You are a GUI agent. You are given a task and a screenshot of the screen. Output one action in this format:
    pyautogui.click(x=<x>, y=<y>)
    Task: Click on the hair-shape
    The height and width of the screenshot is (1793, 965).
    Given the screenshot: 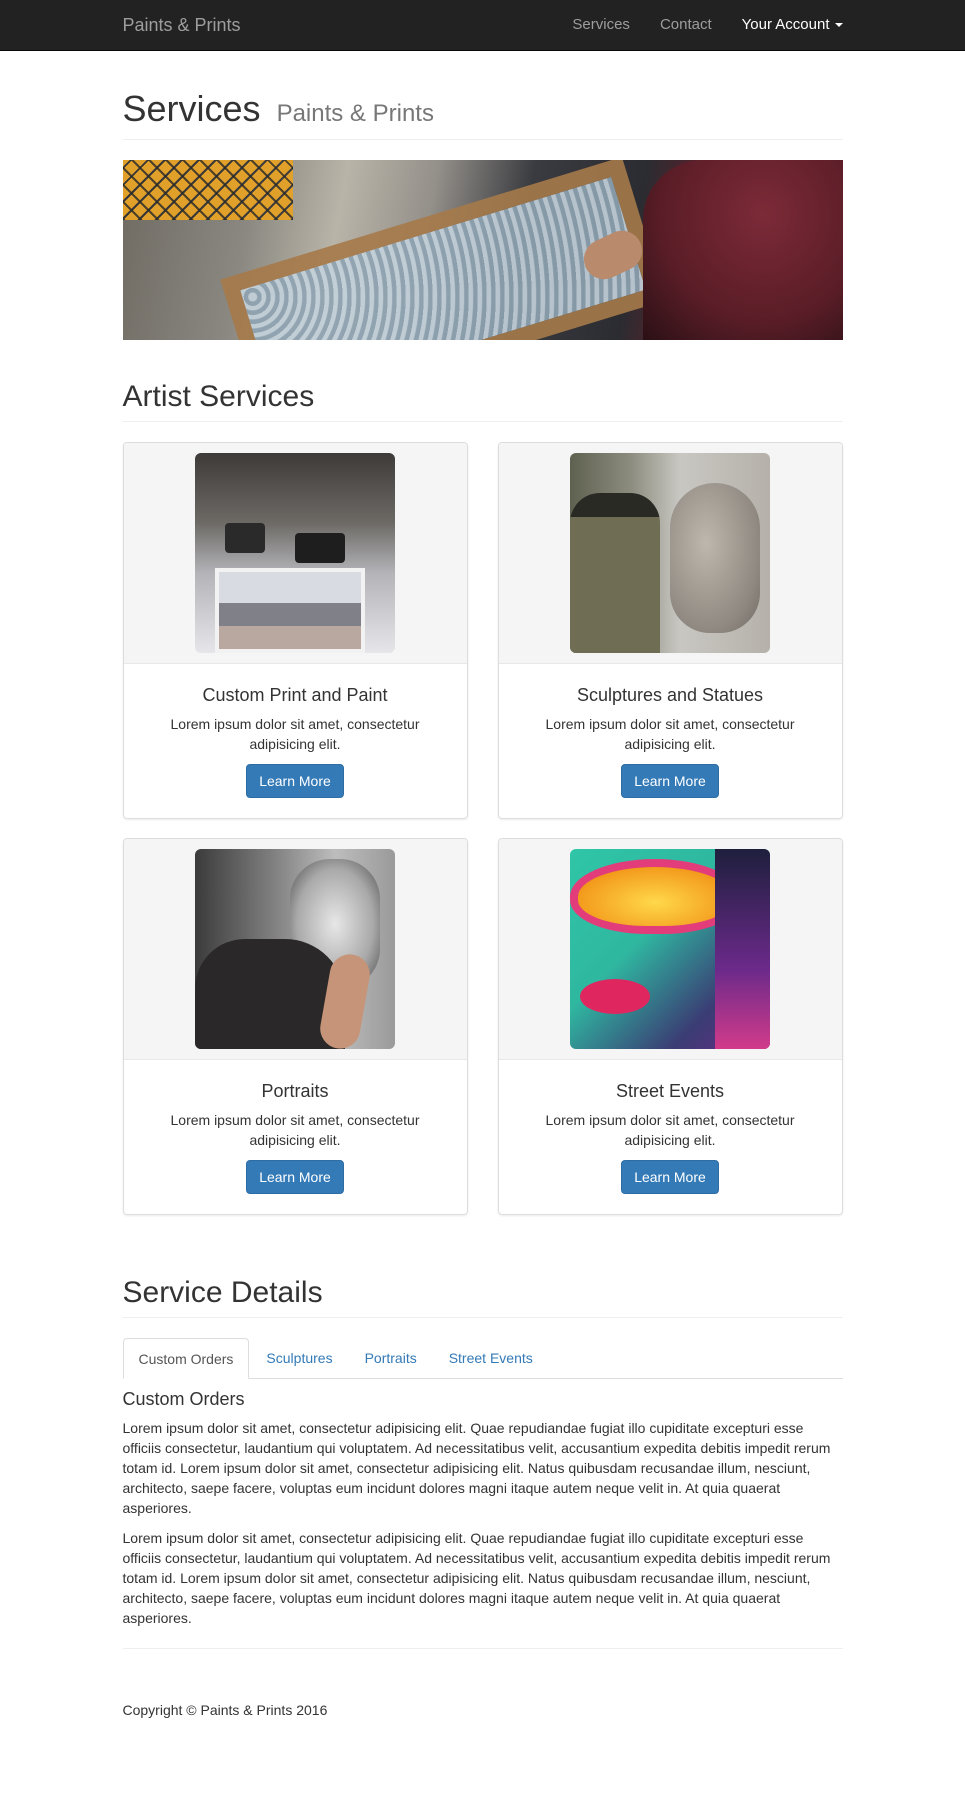 What is the action you would take?
    pyautogui.click(x=742, y=948)
    